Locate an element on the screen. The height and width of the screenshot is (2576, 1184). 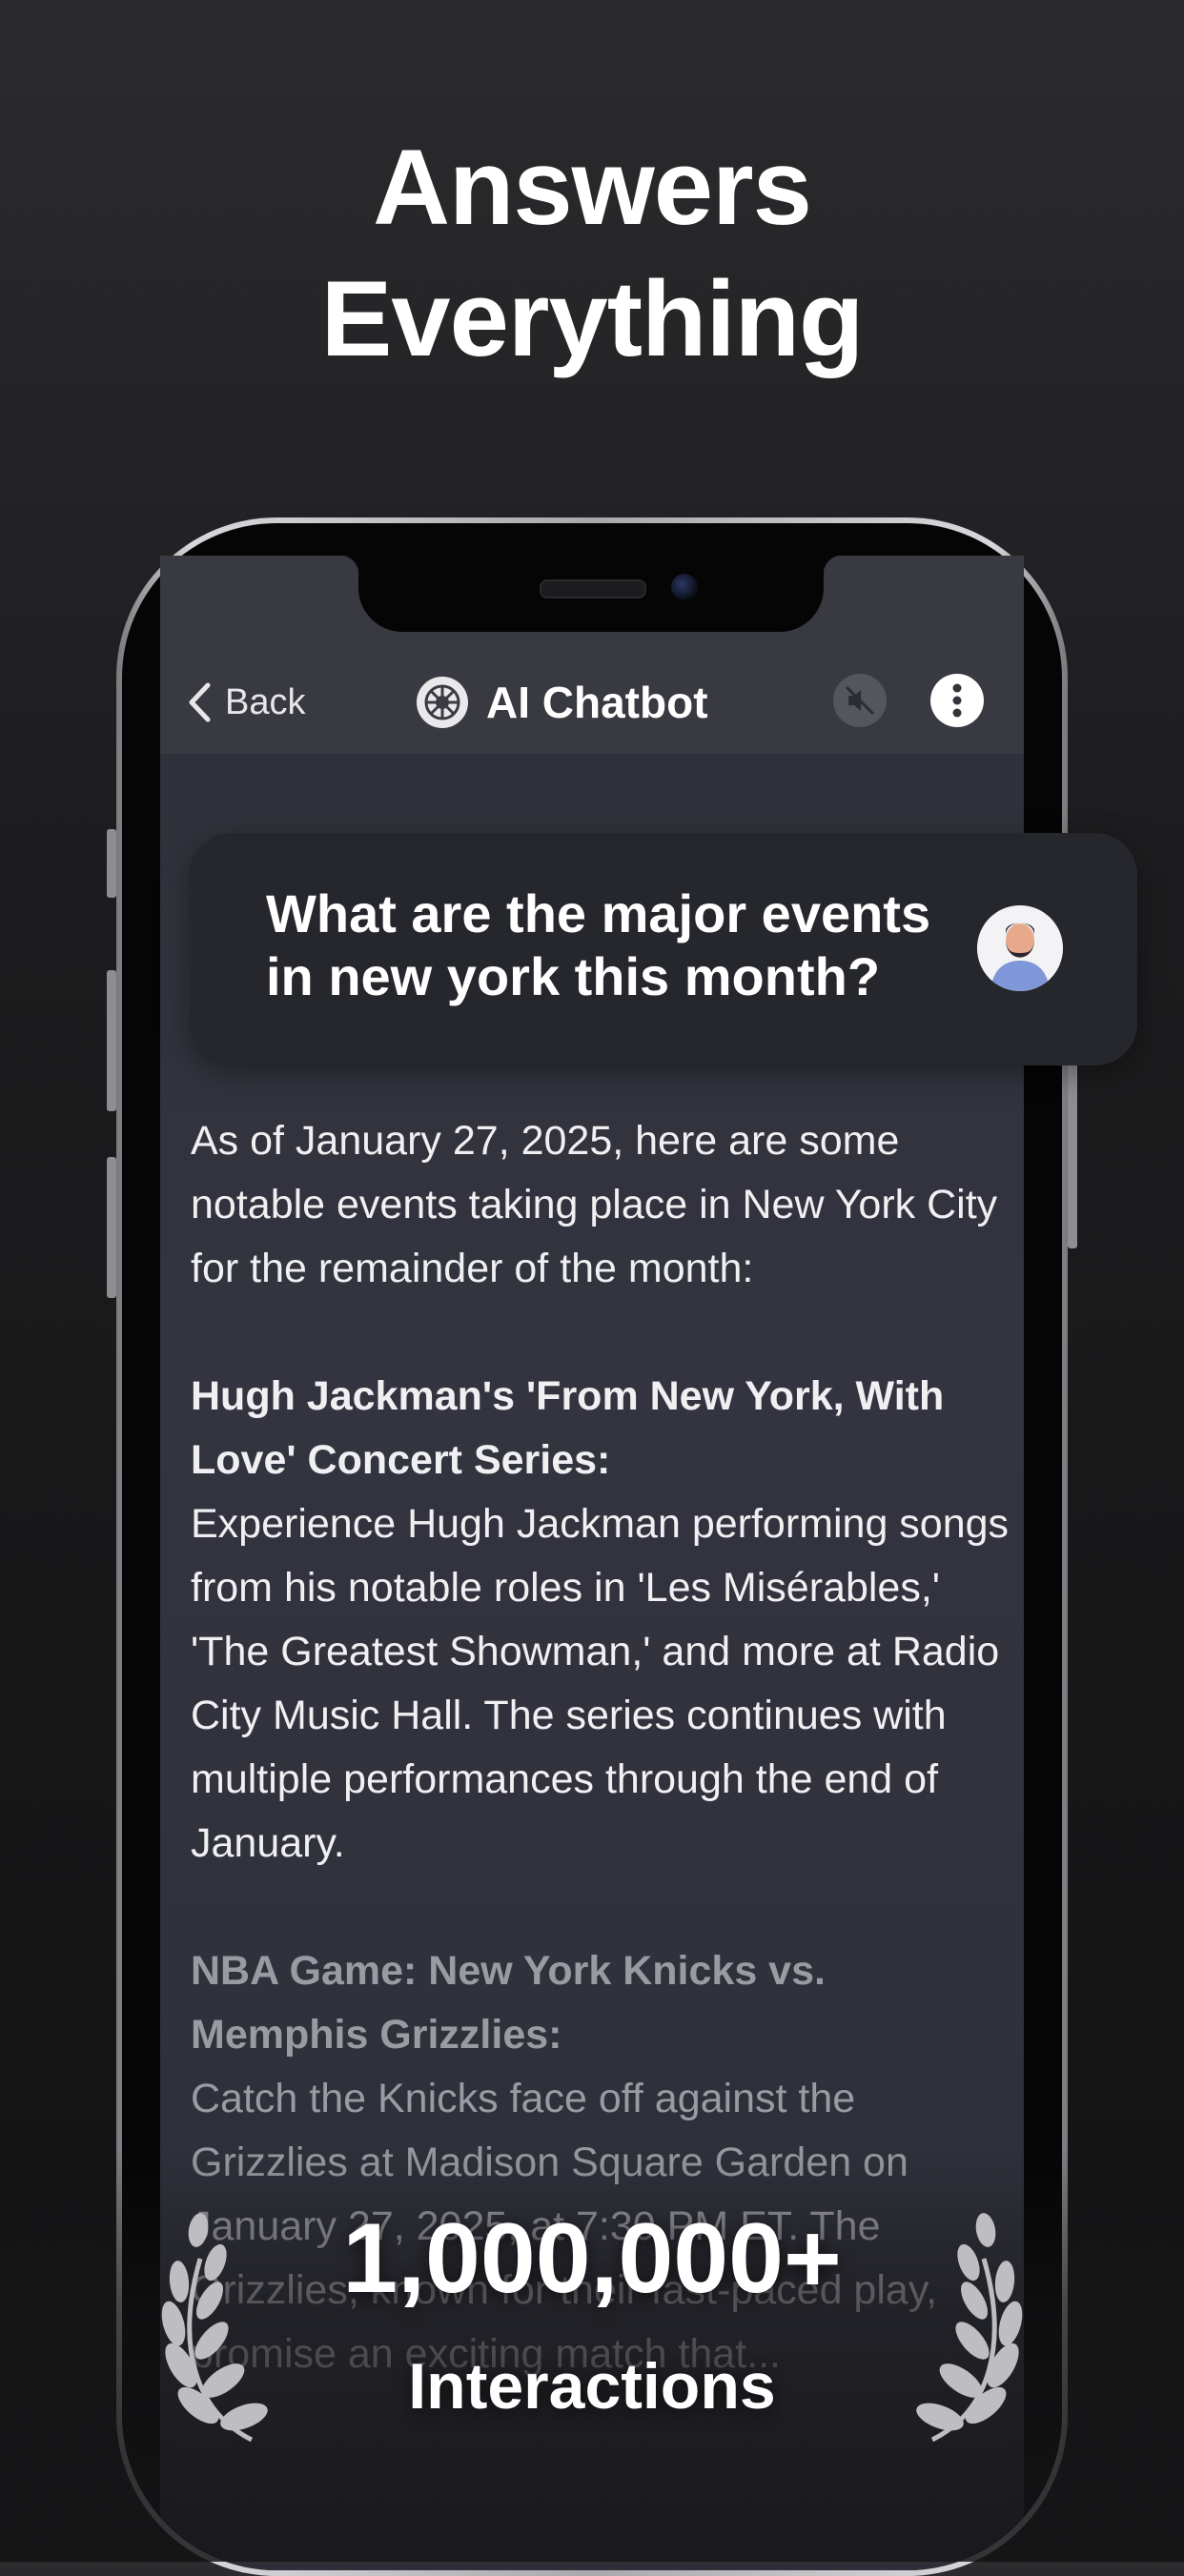
more-options-button is located at coordinates (957, 700).